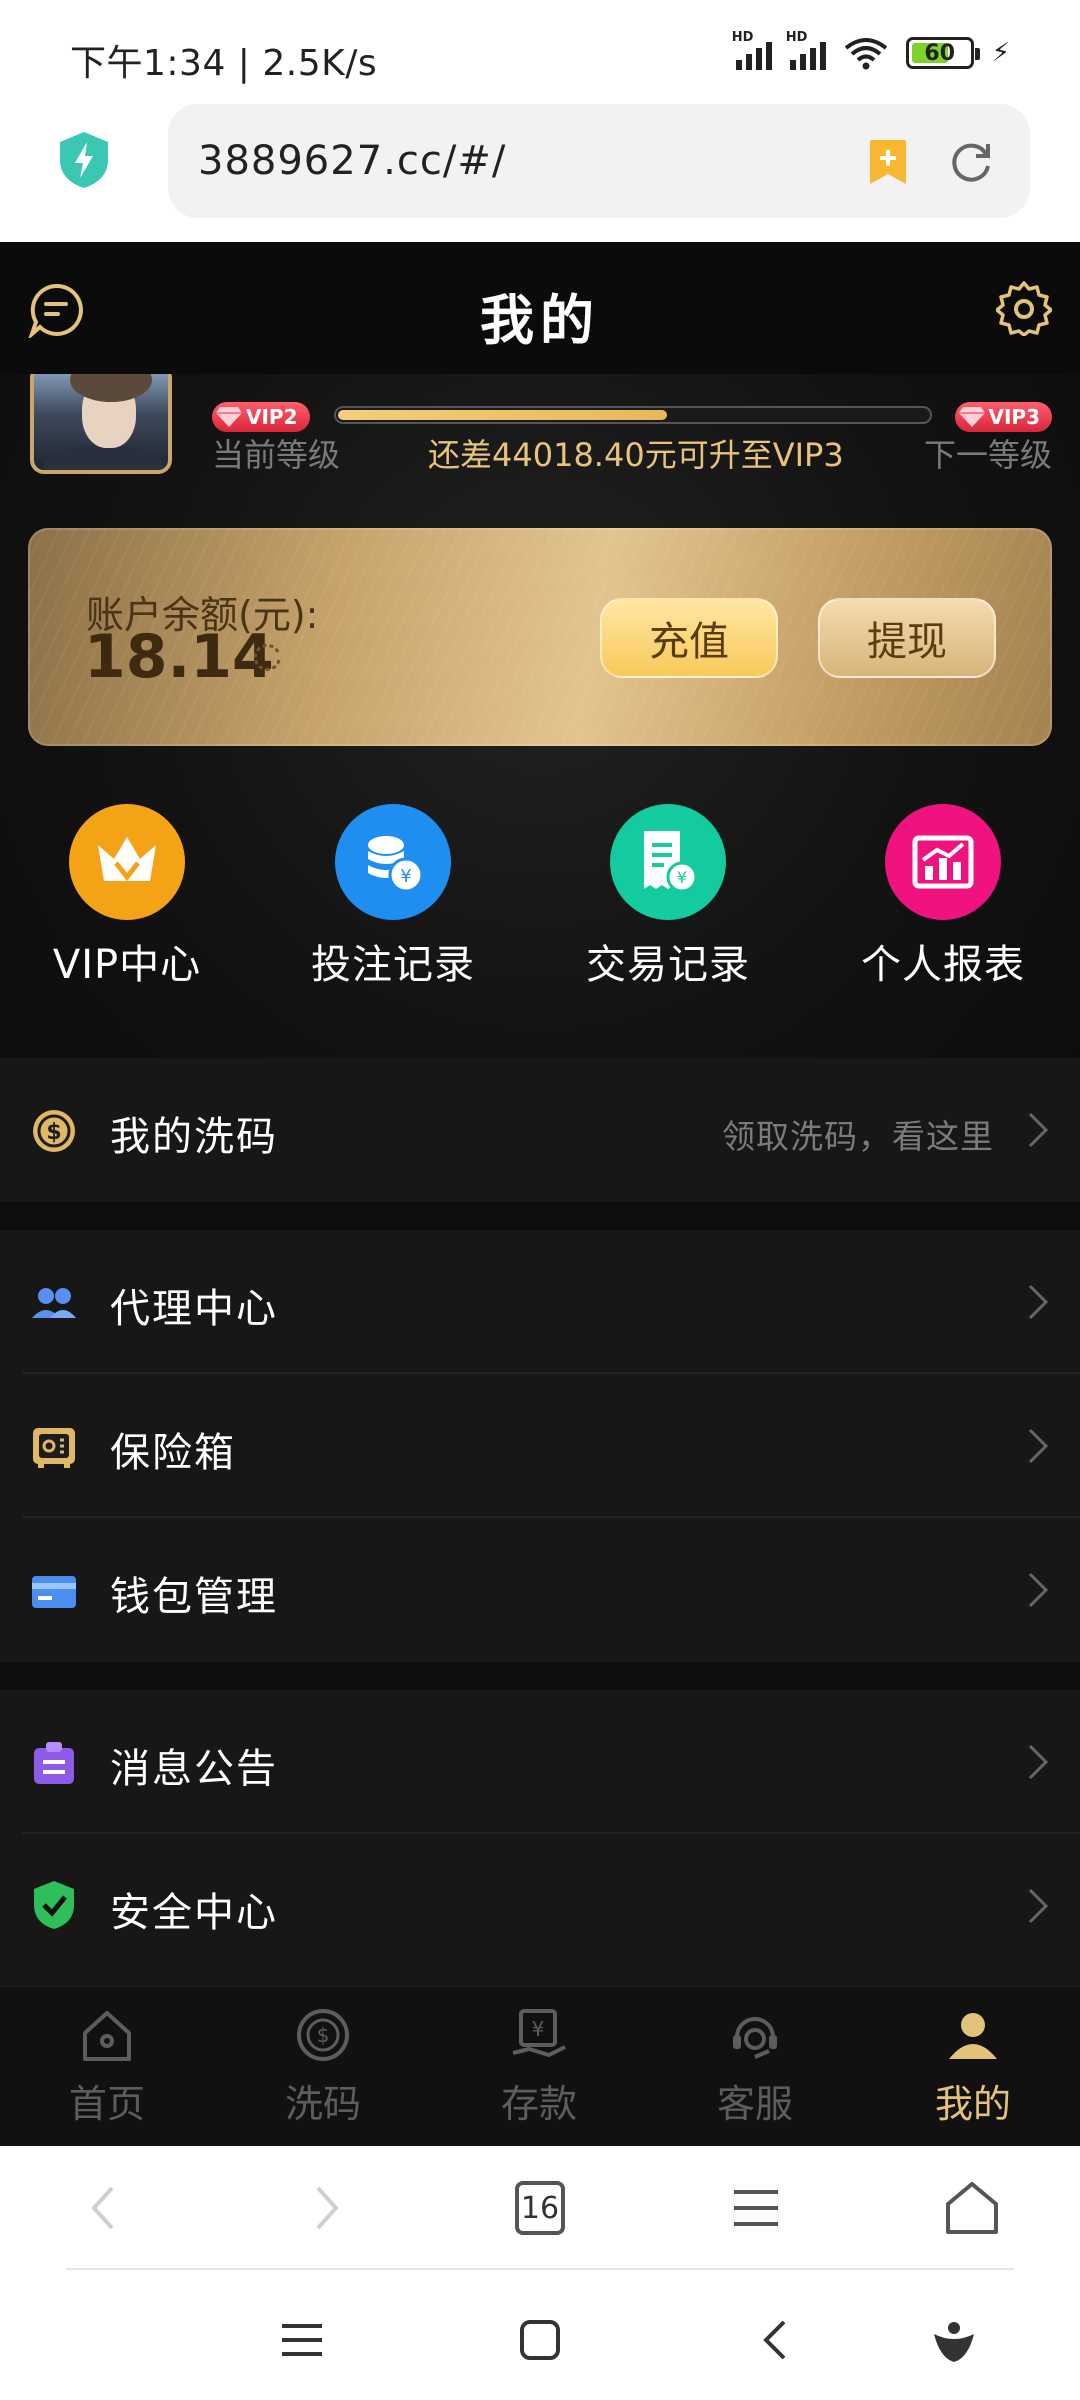 Image resolution: width=1080 pixels, height=2400 pixels. I want to click on refresh-balance-icon, so click(267, 657).